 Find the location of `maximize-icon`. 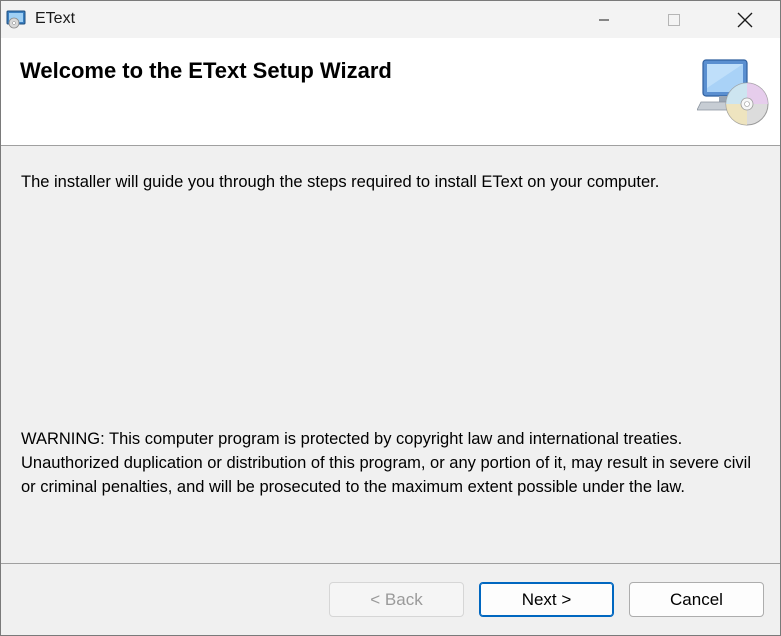

maximize-icon is located at coordinates (673, 19).